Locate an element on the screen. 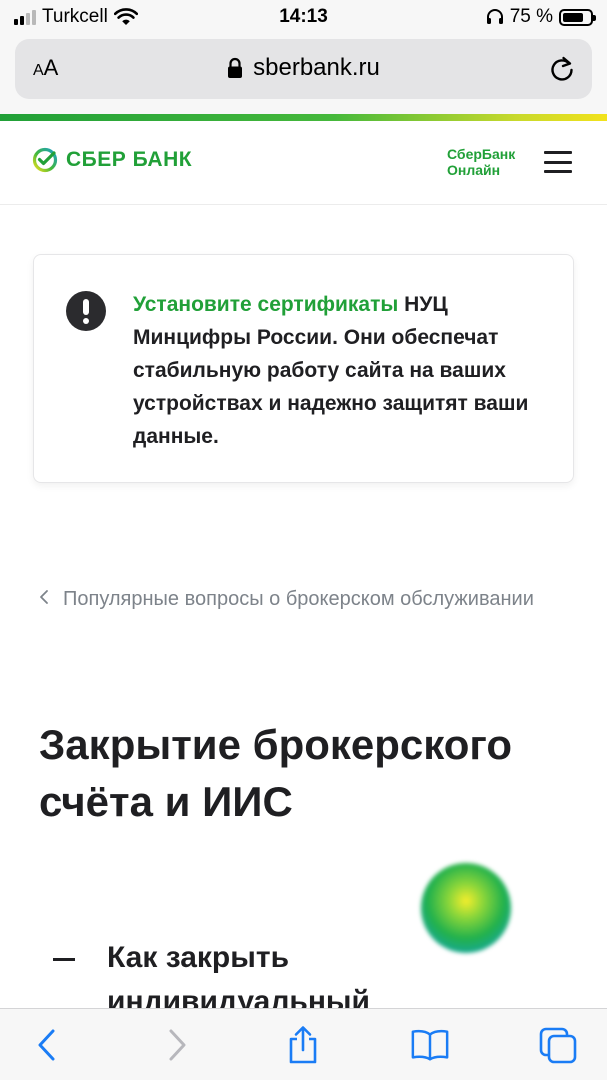 This screenshot has width=607, height=1080. status-right: 75 % is located at coordinates (541, 17).